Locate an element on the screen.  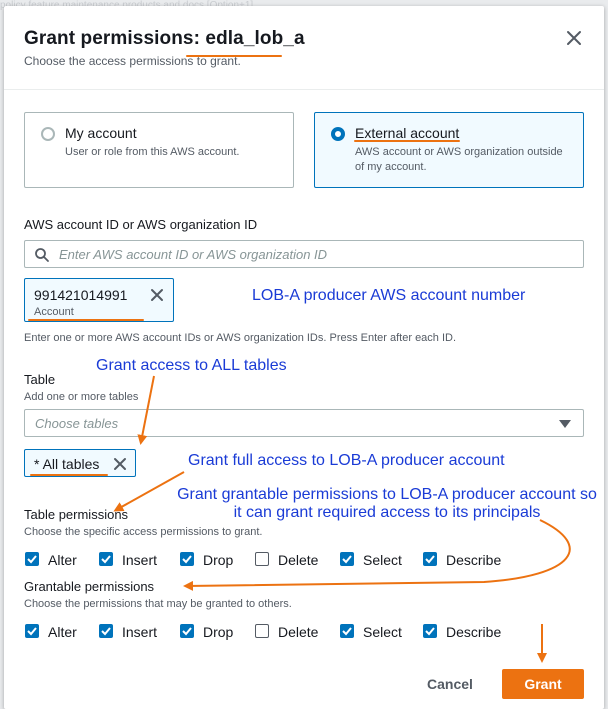
my-account-title: My account is located at coordinates (101, 133).